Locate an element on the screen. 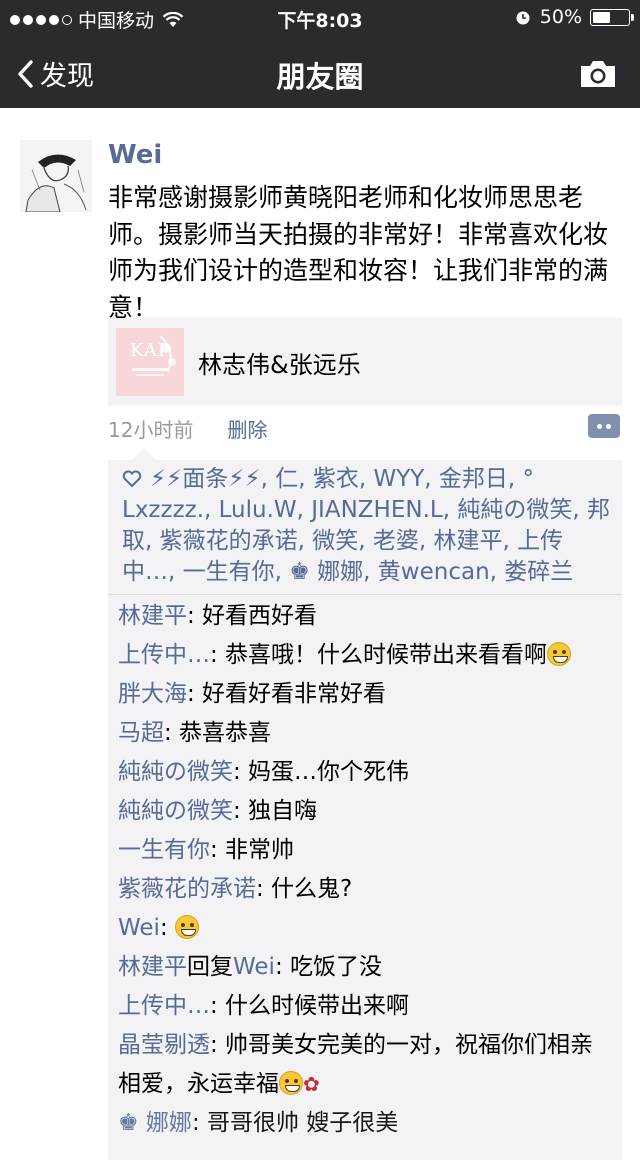 The height and width of the screenshot is (1160, 640). reply-target-name: Wei is located at coordinates (254, 967).